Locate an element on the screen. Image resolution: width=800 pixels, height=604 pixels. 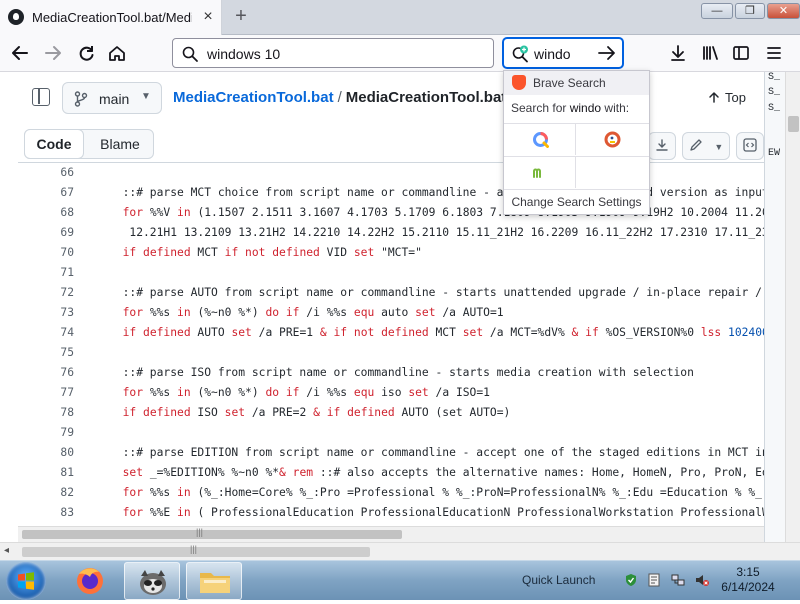
tab-code: Code is located at coordinates (54, 144).